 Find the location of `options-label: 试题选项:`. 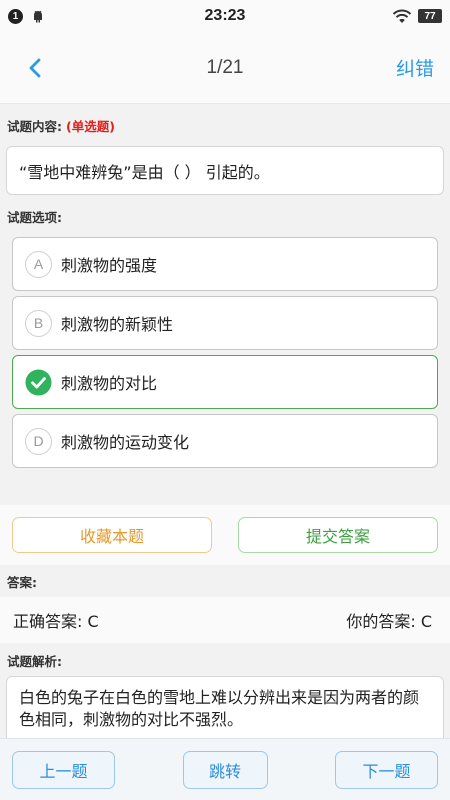

options-label: 试题选项: is located at coordinates (34, 217).